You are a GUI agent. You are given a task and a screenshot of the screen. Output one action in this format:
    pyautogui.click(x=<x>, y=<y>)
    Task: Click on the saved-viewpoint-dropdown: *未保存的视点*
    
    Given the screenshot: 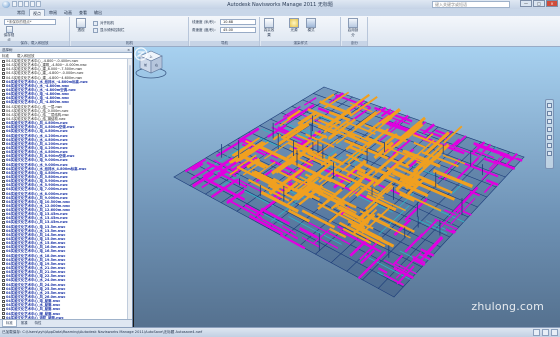 What is the action you would take?
    pyautogui.click(x=30, y=22)
    